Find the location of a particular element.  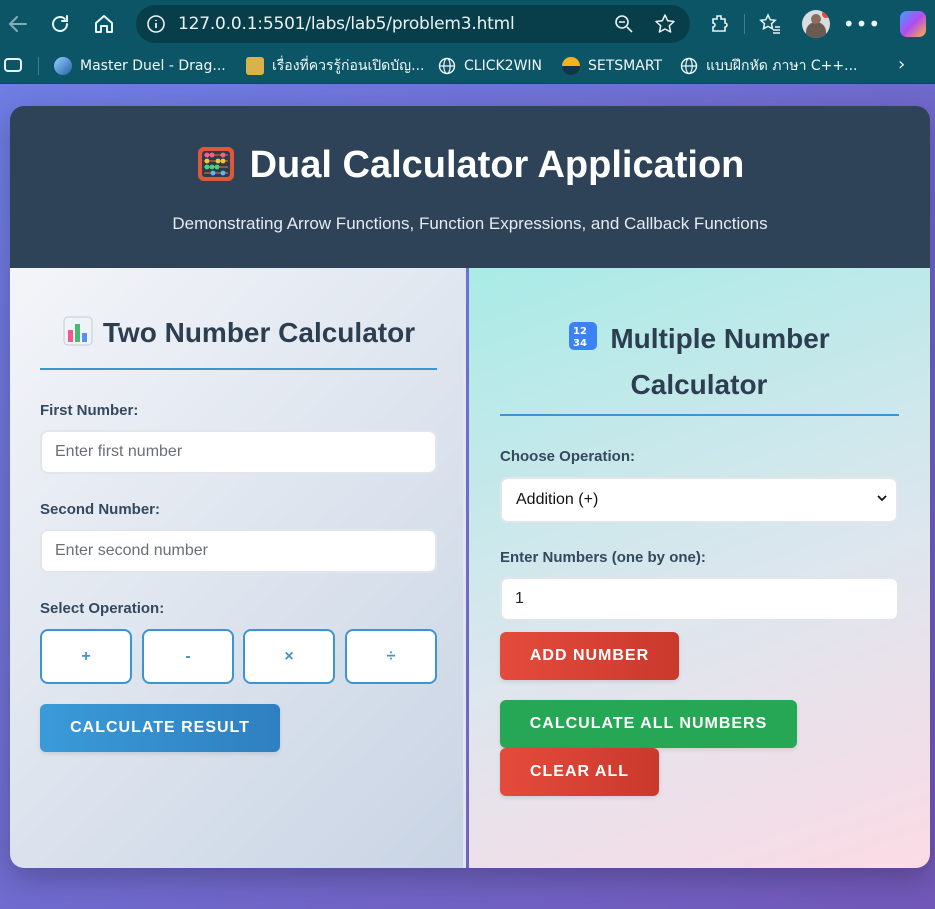

abacus-icon is located at coordinates (215, 164).